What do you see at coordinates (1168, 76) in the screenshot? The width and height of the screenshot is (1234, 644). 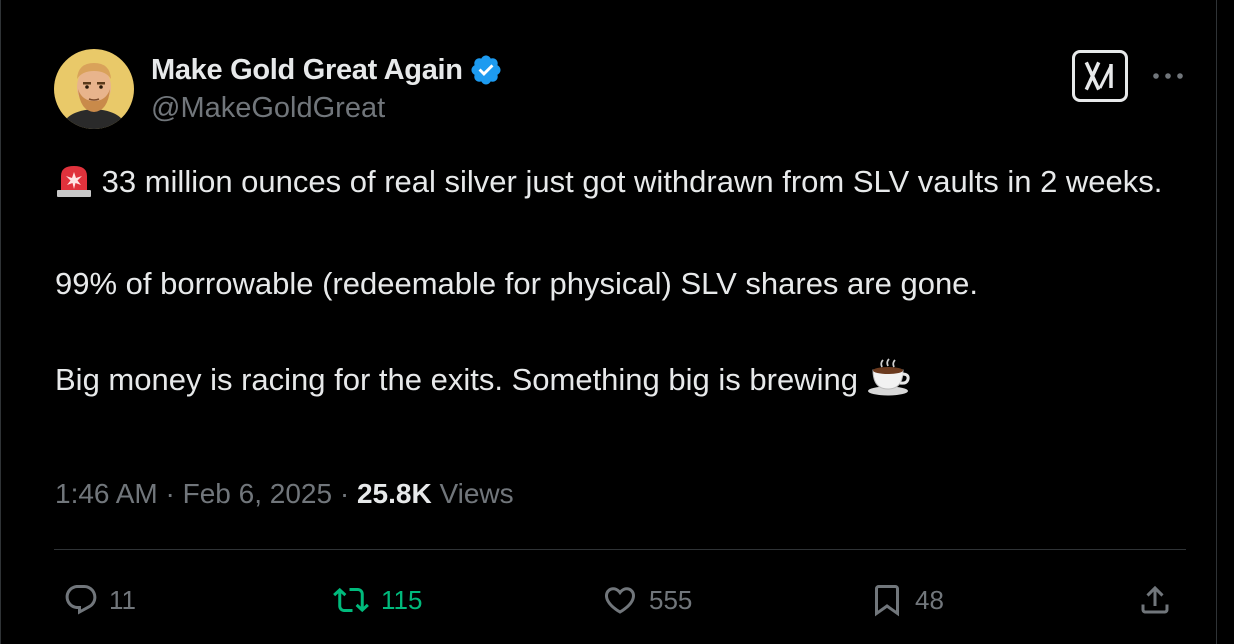 I see `more-icon` at bounding box center [1168, 76].